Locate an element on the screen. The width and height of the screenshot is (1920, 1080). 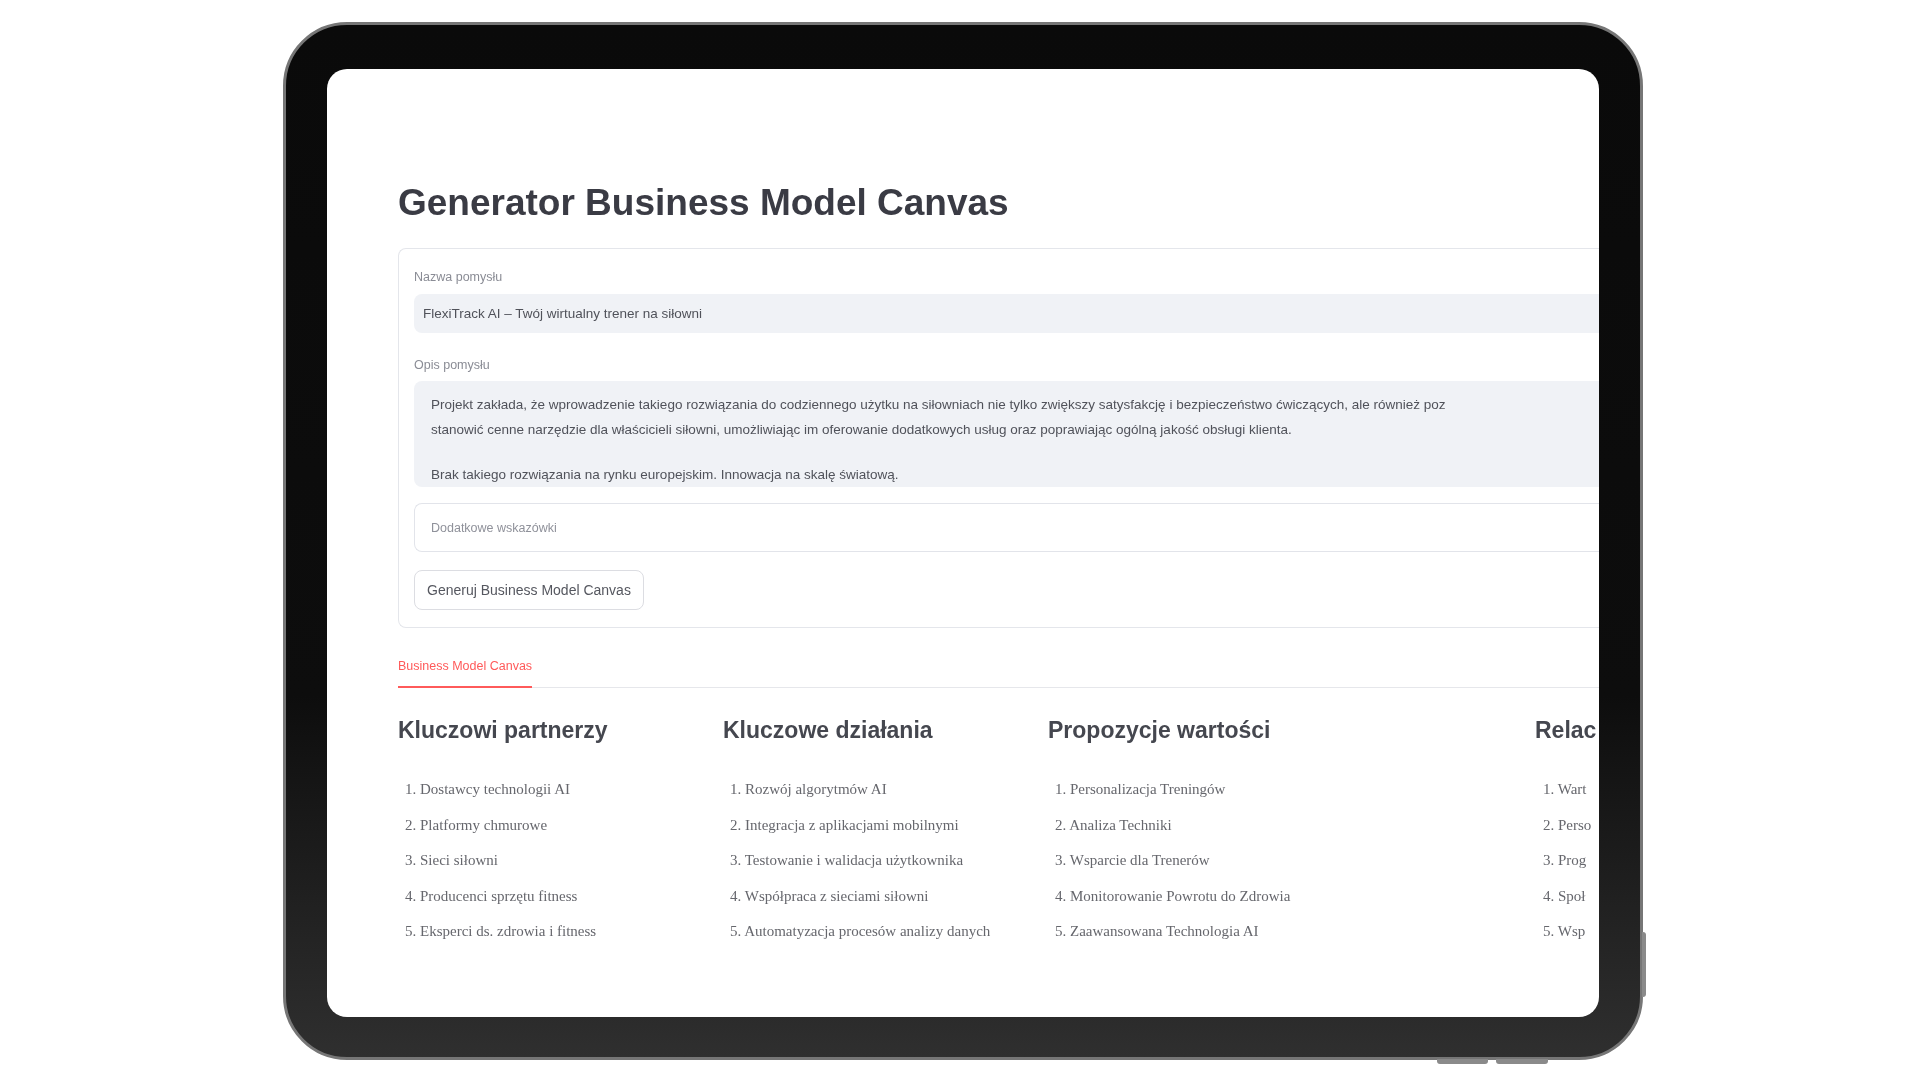
list-item: 5. Zaawansowana Technologia AI is located at coordinates (1157, 931).